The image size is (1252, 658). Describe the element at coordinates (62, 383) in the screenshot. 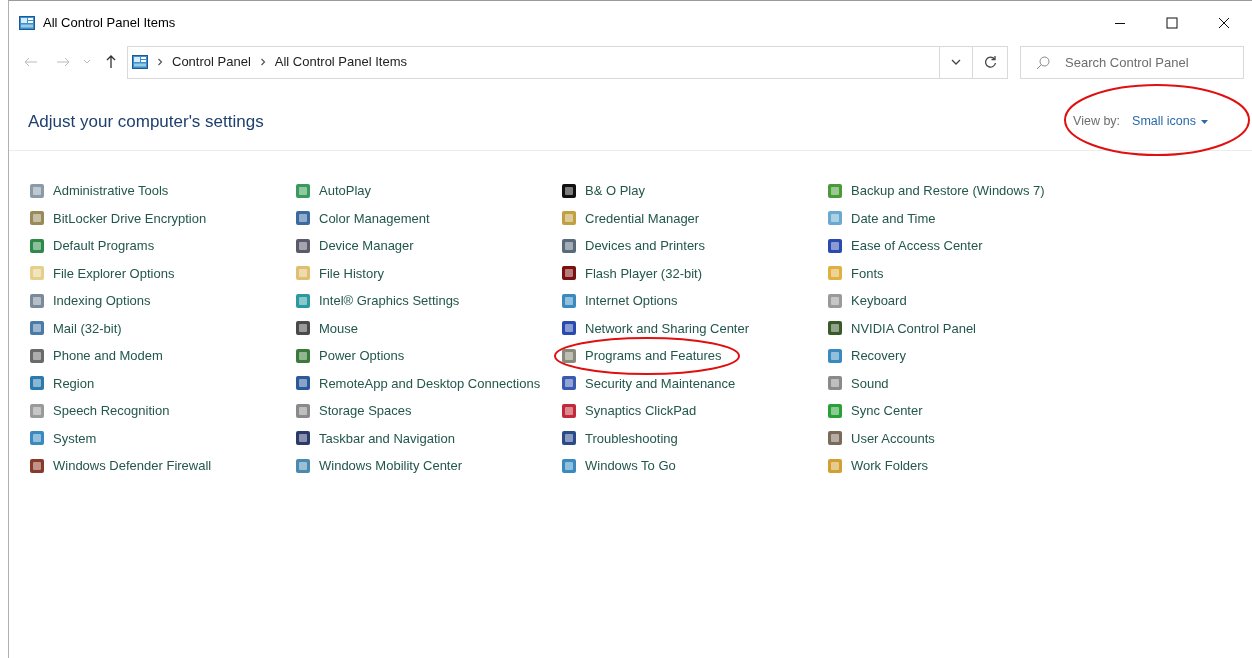

I see `settings-item: Region` at that location.